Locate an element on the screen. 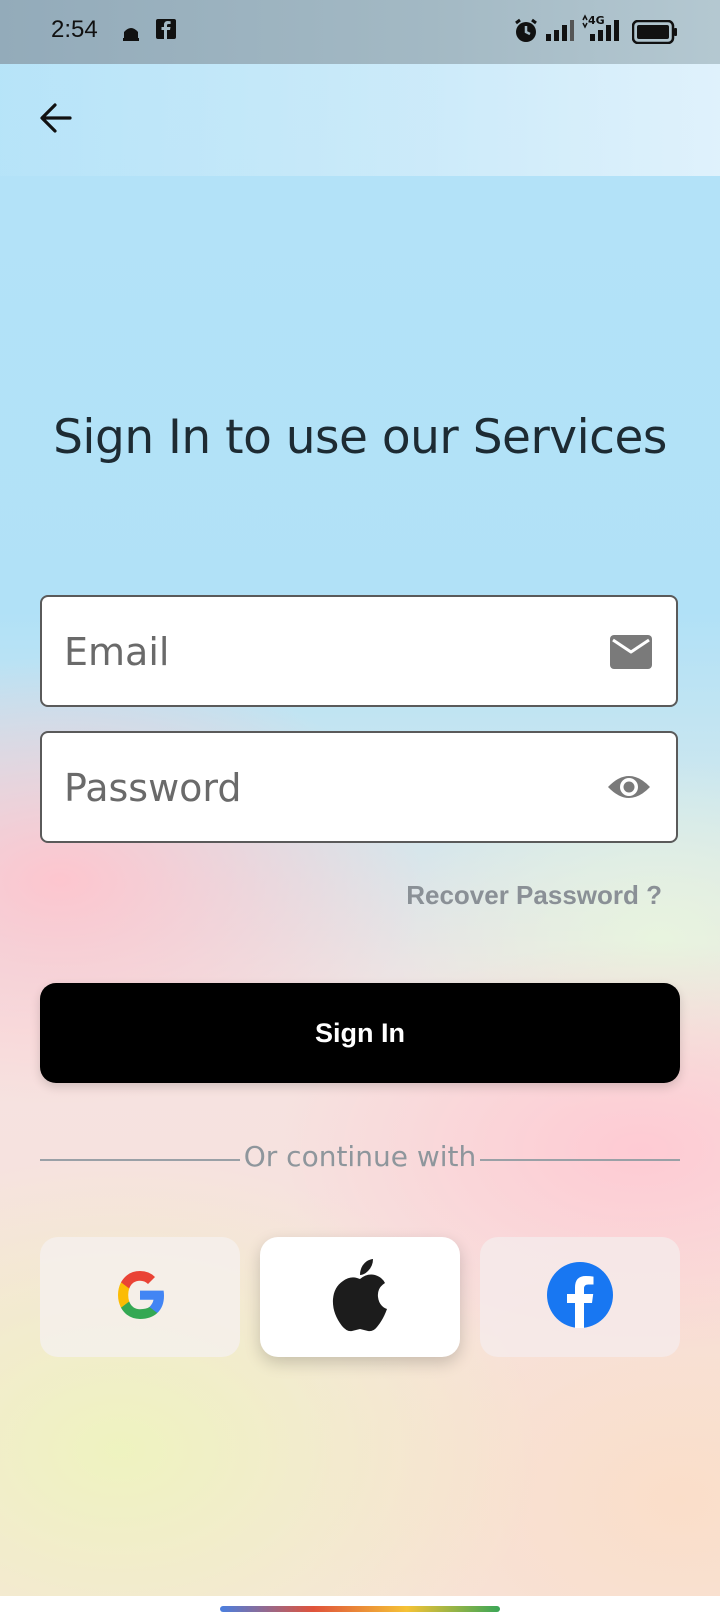 This screenshot has width=720, height=1612. back-button is located at coordinates (56, 120).